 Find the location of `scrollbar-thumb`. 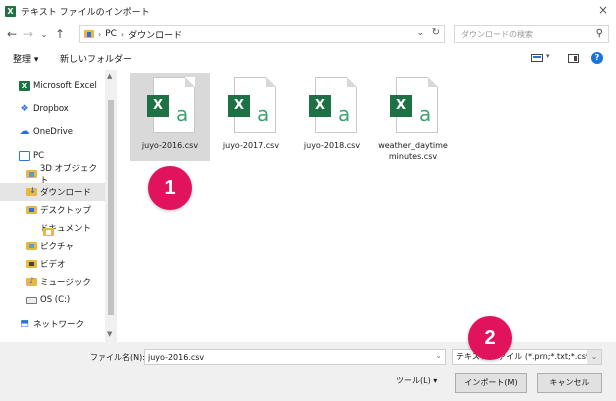

scrollbar-thumb is located at coordinates (111, 207).